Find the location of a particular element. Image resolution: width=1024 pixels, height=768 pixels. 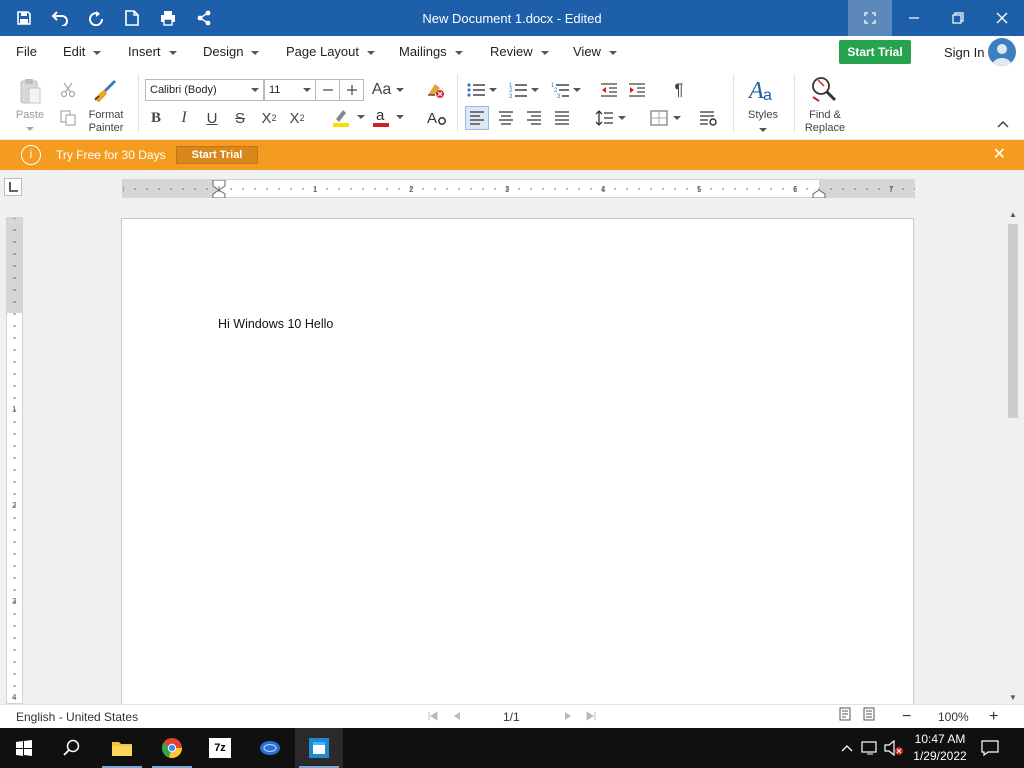

svg-text: a is located at coordinates (380, 115).